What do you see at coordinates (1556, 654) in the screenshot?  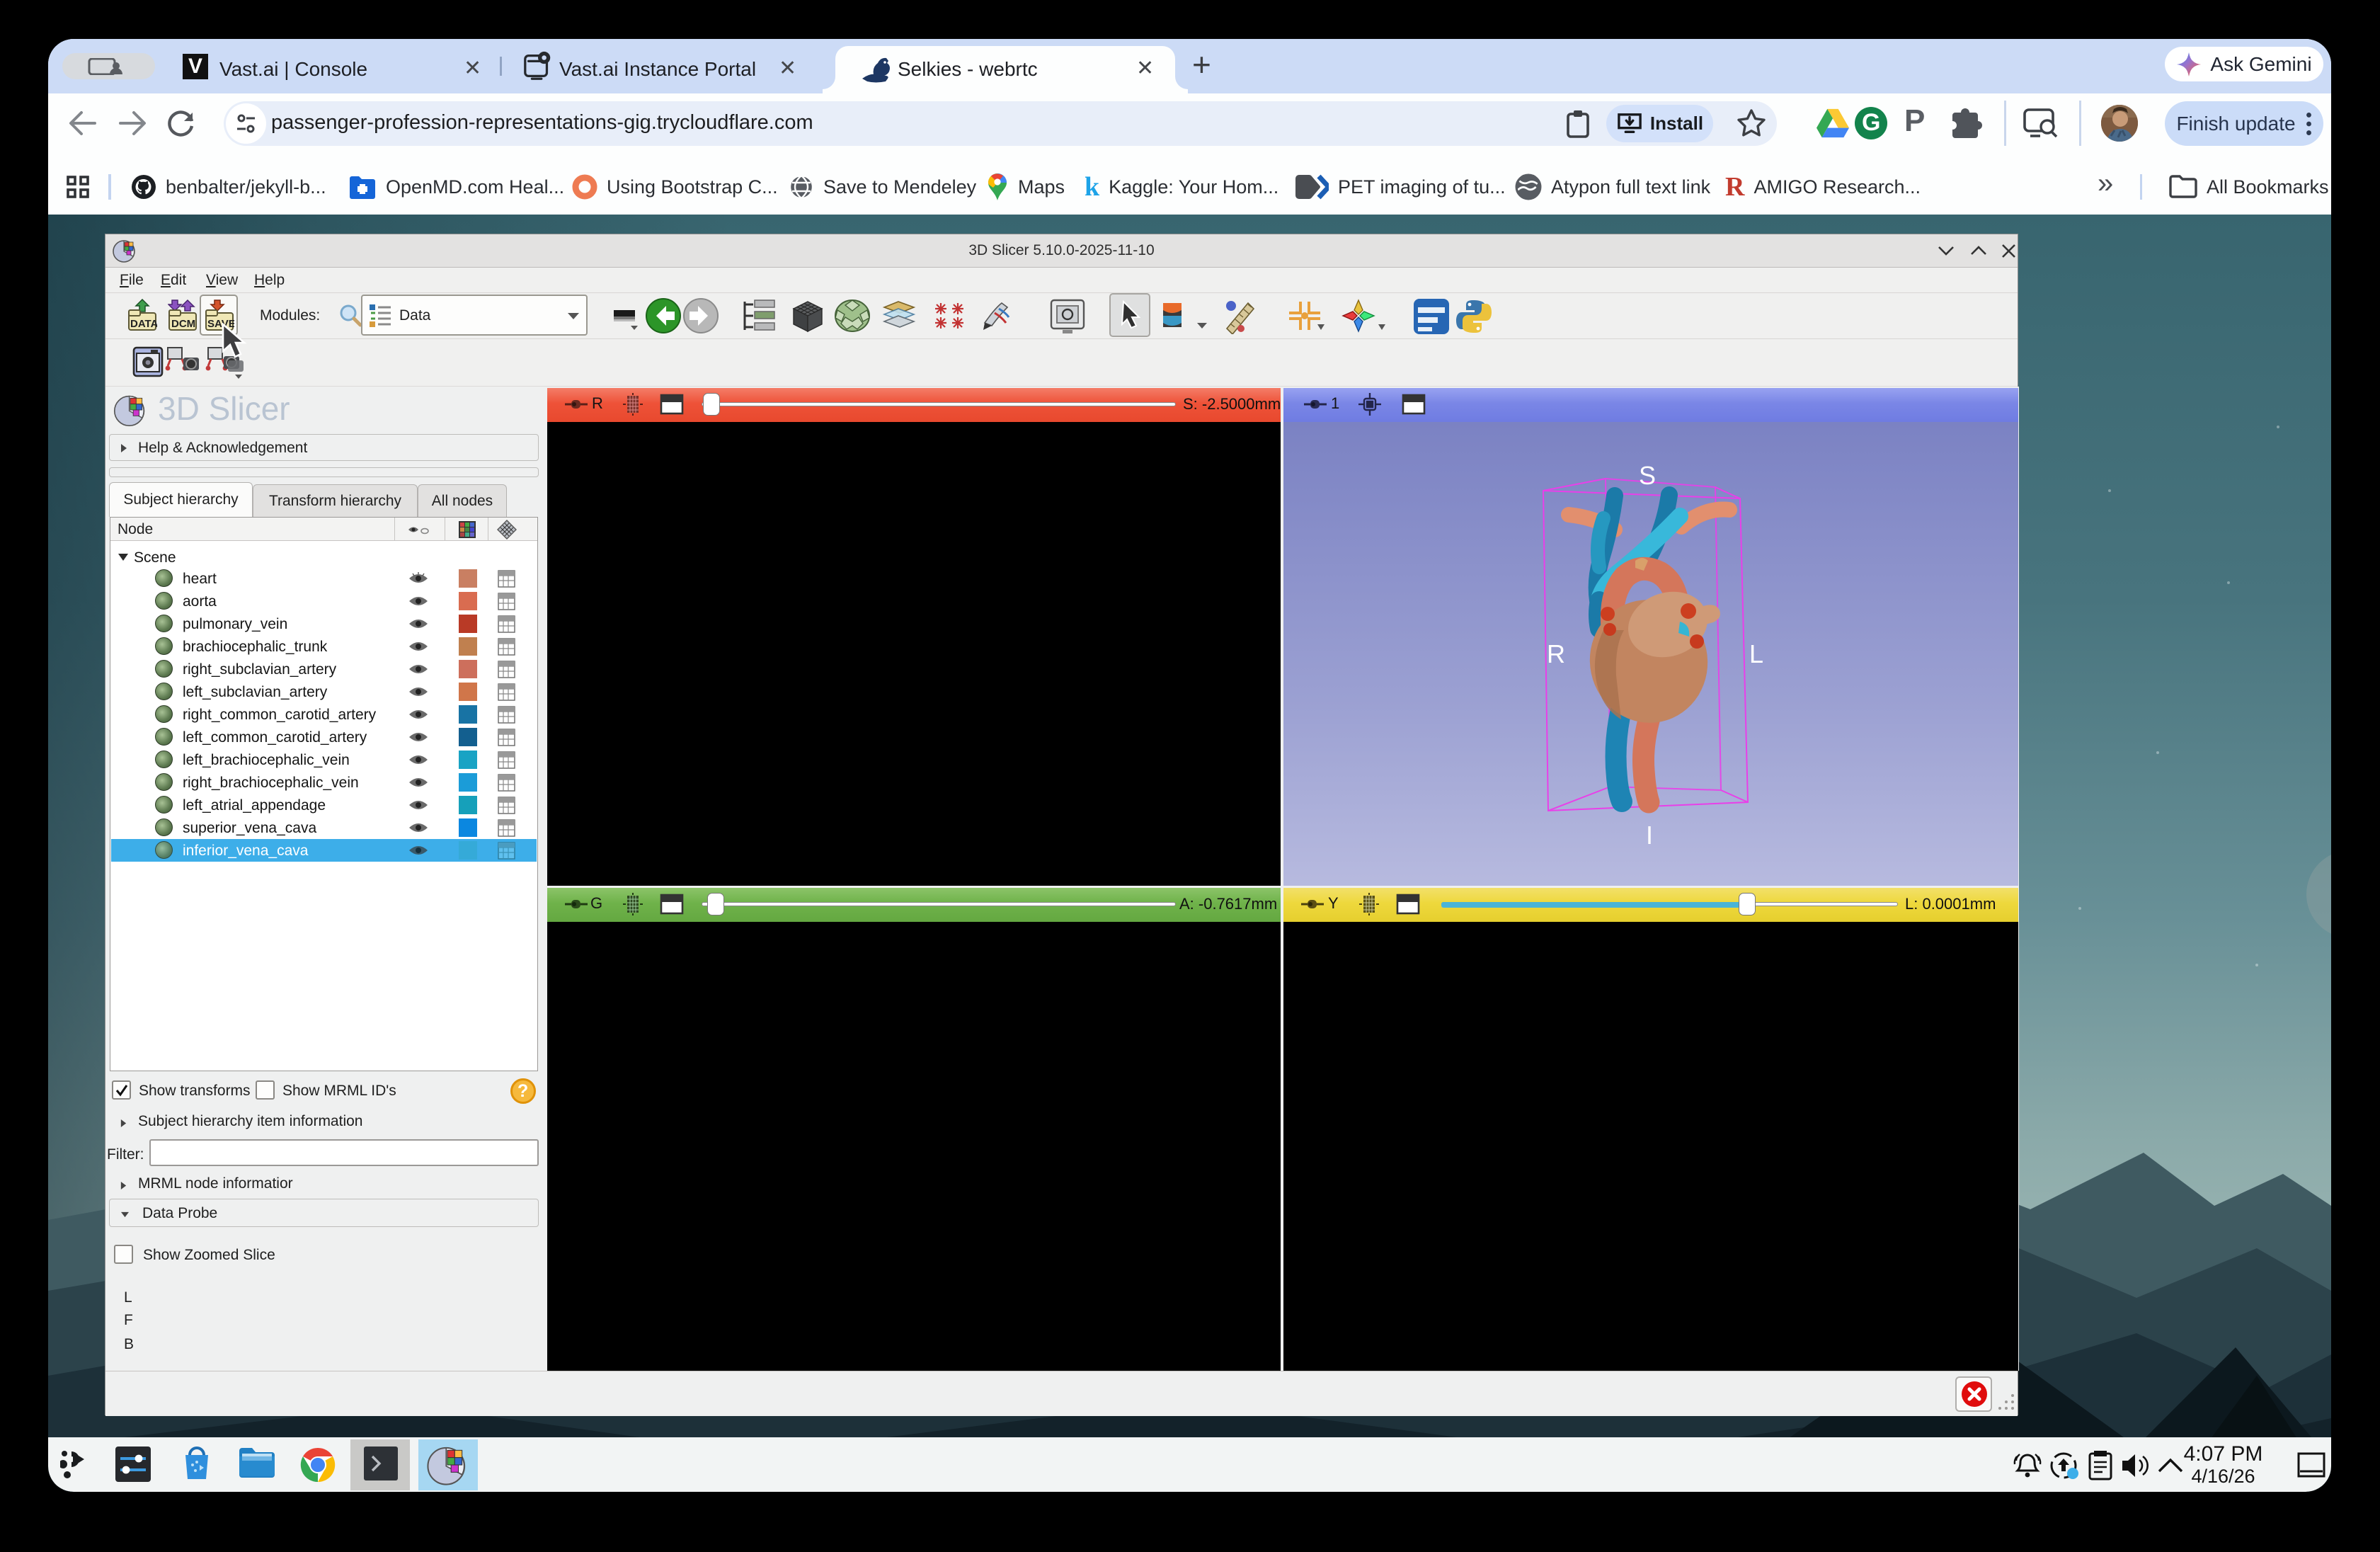 I see `svg-text: R` at bounding box center [1556, 654].